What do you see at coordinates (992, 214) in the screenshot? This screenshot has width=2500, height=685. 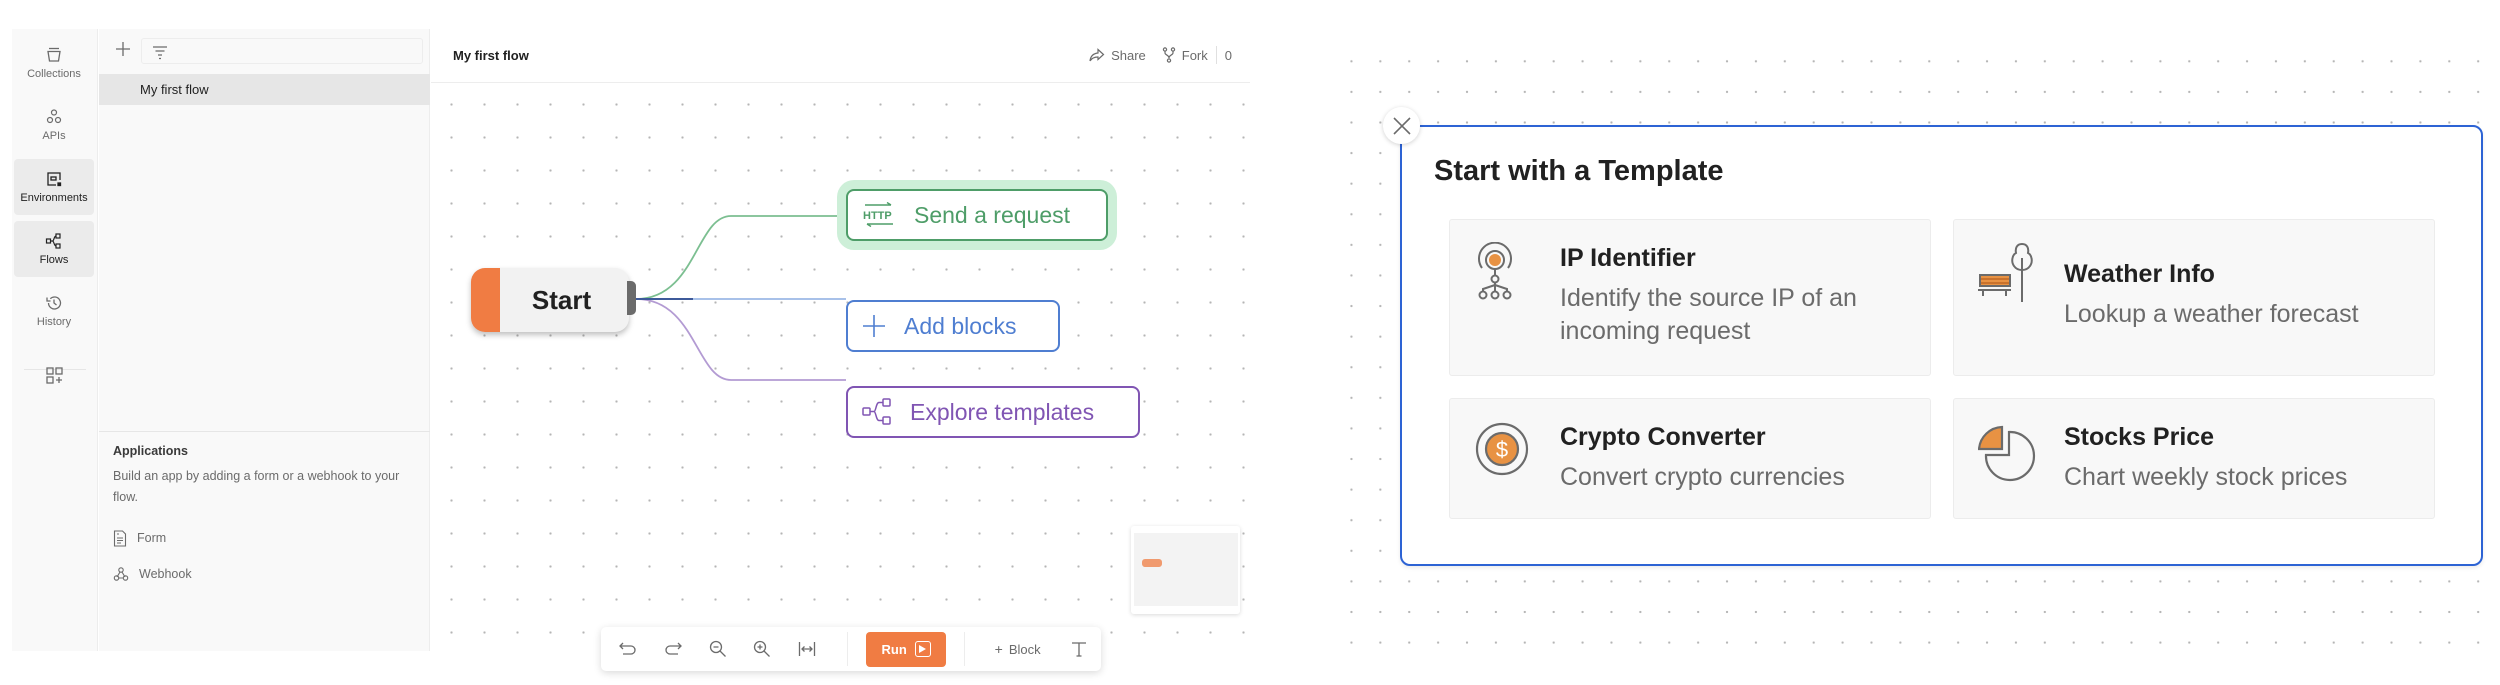 I see `send-request-label: Send a request` at bounding box center [992, 214].